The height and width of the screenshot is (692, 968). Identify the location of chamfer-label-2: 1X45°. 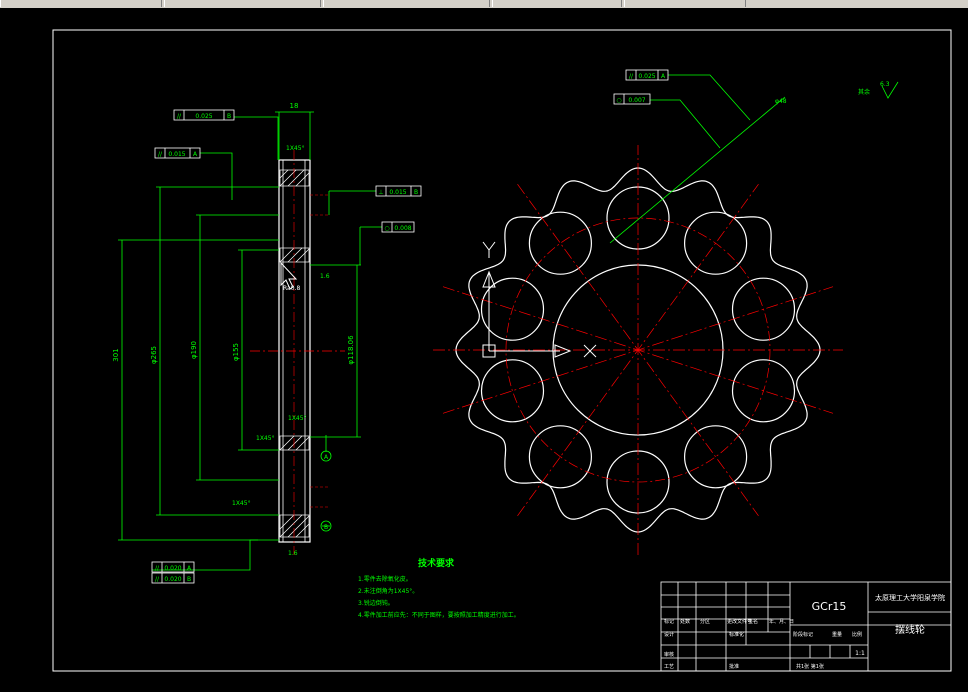
(265, 438).